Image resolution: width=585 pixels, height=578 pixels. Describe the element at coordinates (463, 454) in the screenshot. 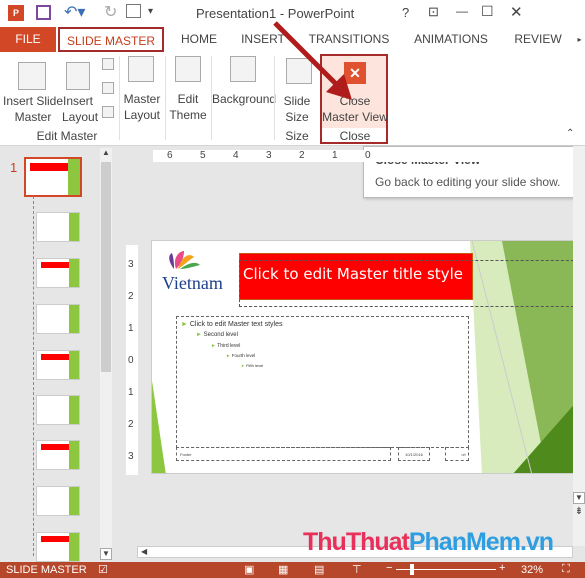

I see `slide-number-text: ‹#›` at that location.